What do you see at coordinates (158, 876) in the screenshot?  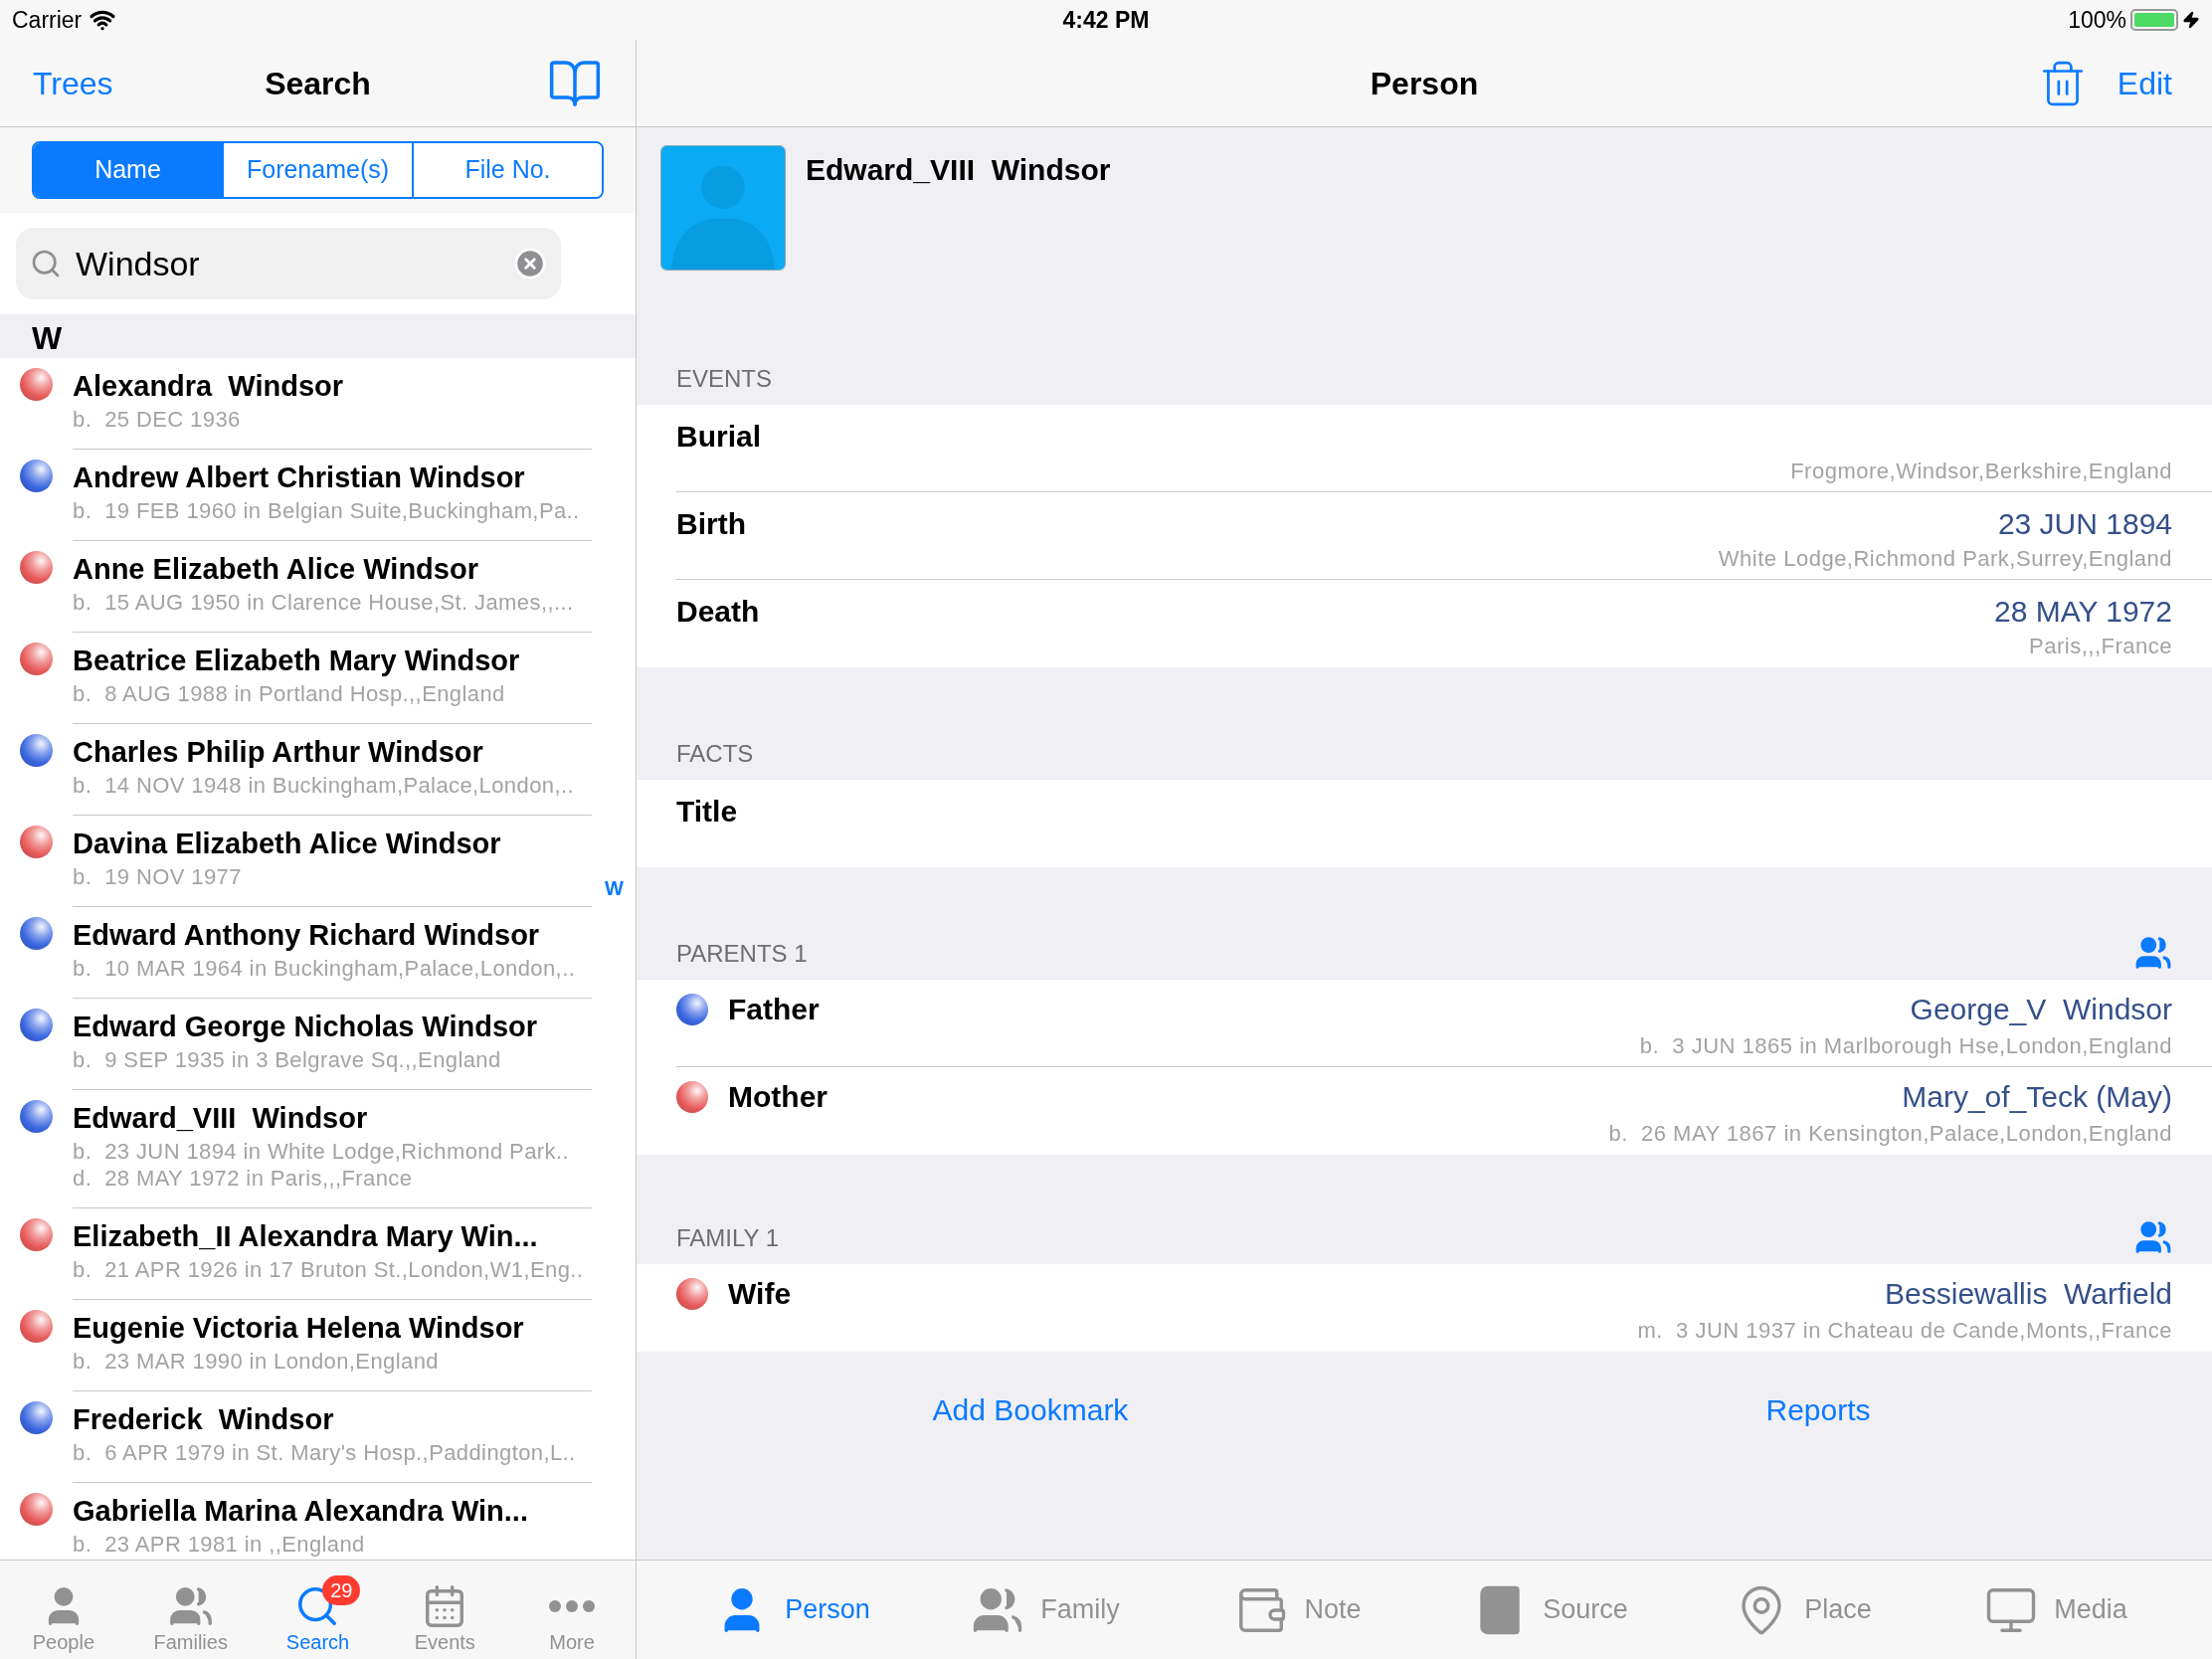 I see `person-dates: b. 19 NOV 1977` at bounding box center [158, 876].